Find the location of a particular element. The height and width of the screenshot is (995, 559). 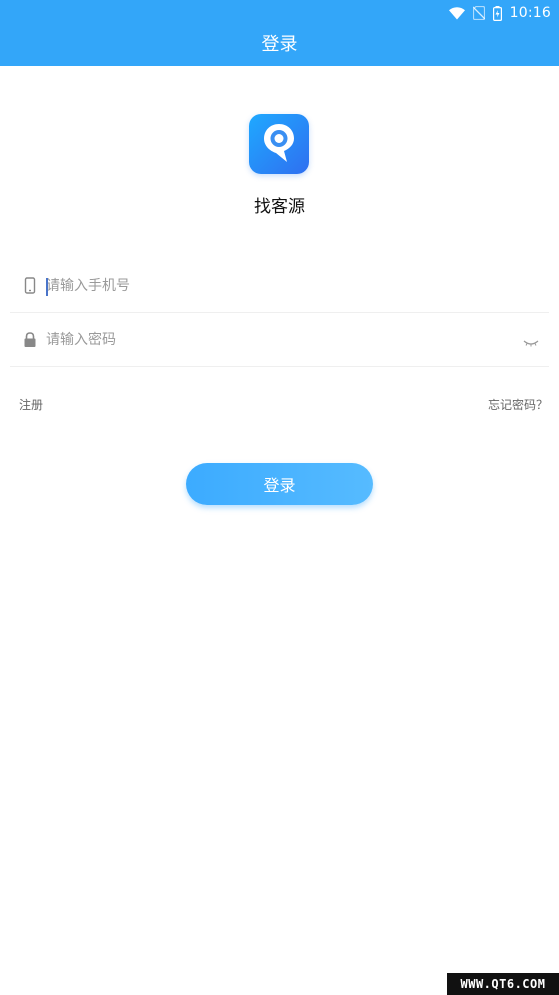

password-row is located at coordinates (279, 341).